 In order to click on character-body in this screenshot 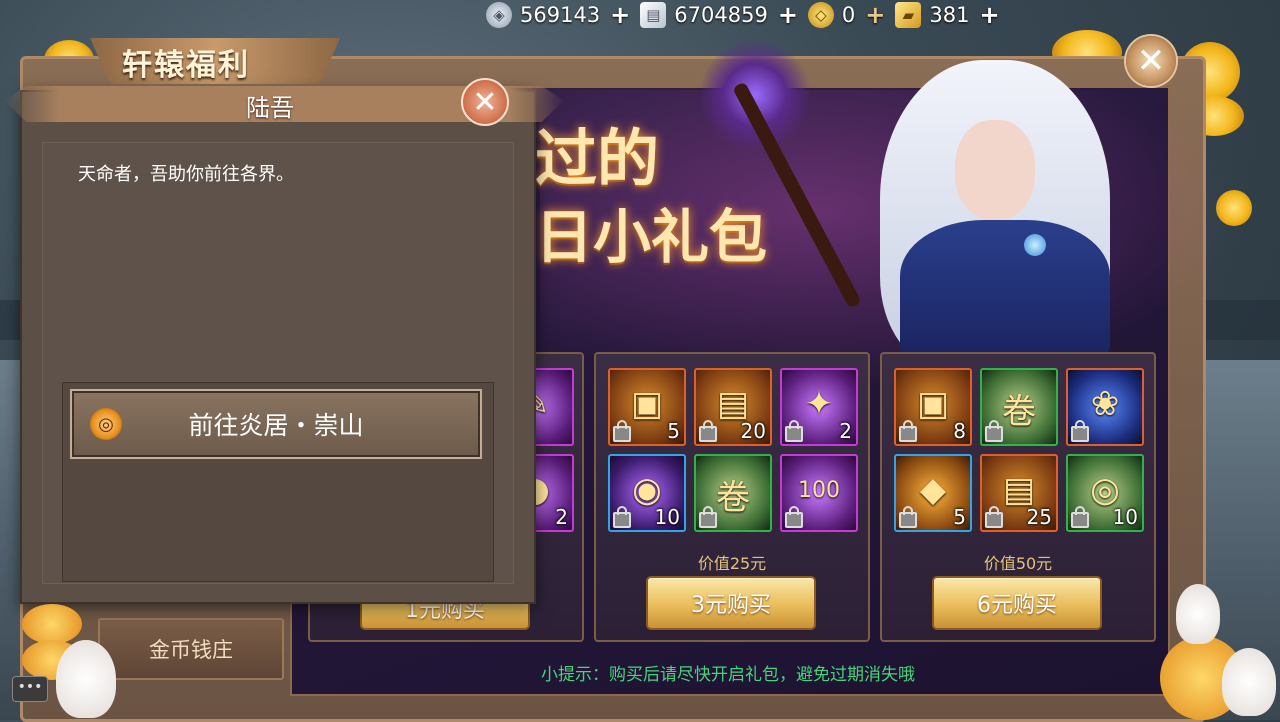, I will do `click(1005, 290)`.